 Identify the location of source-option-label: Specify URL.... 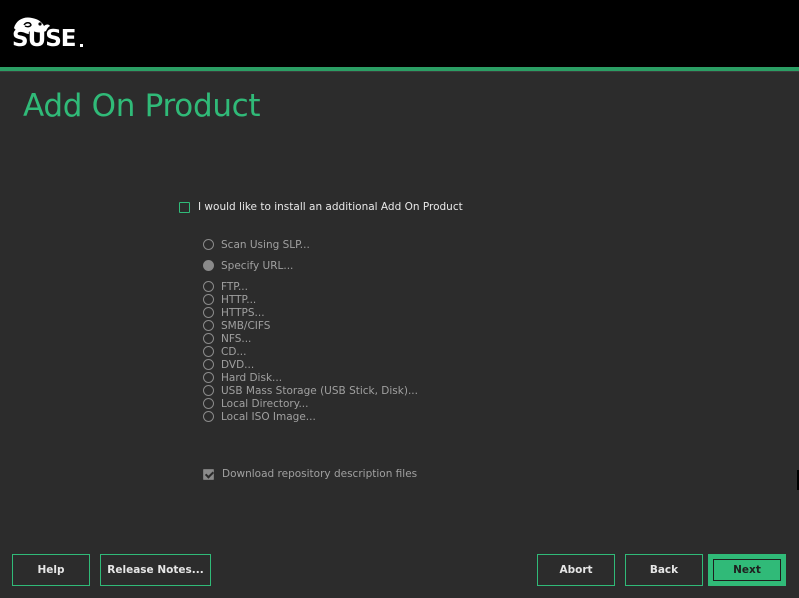
(257, 265).